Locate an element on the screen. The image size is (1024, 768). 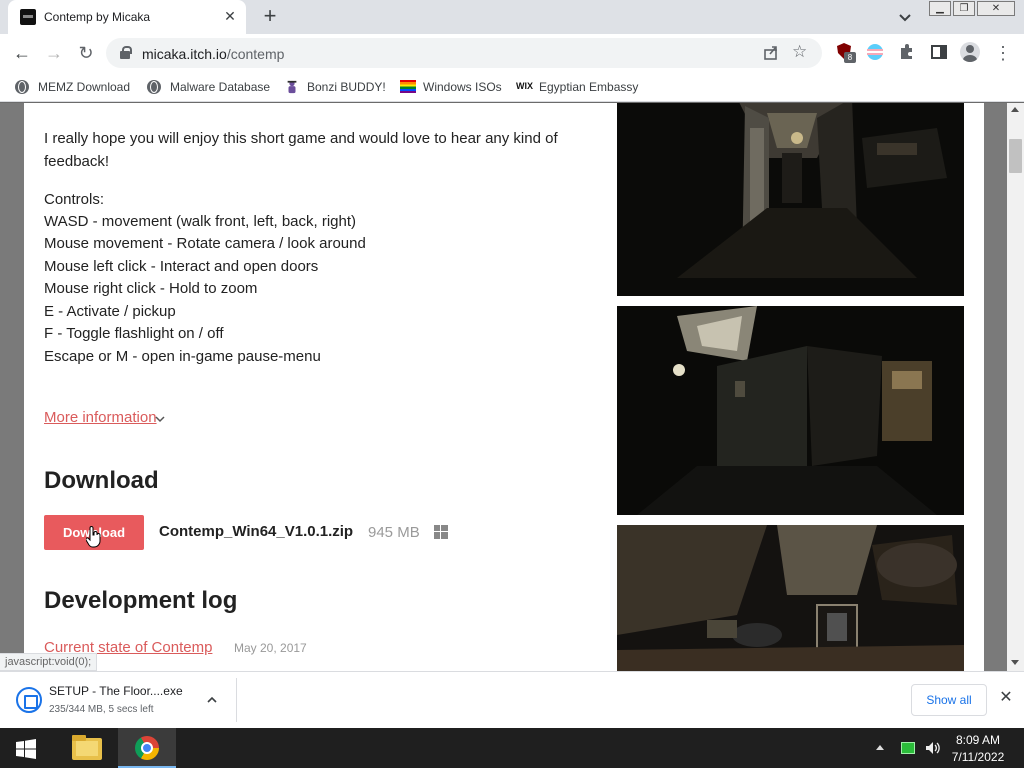
control-line: Mouse right click - Hold to zoom is located at coordinates (151, 288).